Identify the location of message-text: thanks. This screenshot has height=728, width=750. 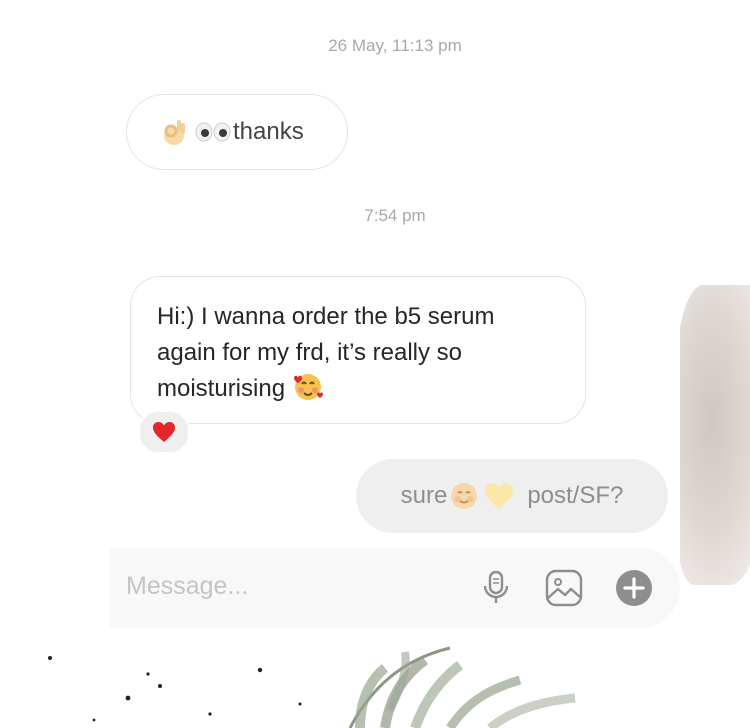
(268, 131).